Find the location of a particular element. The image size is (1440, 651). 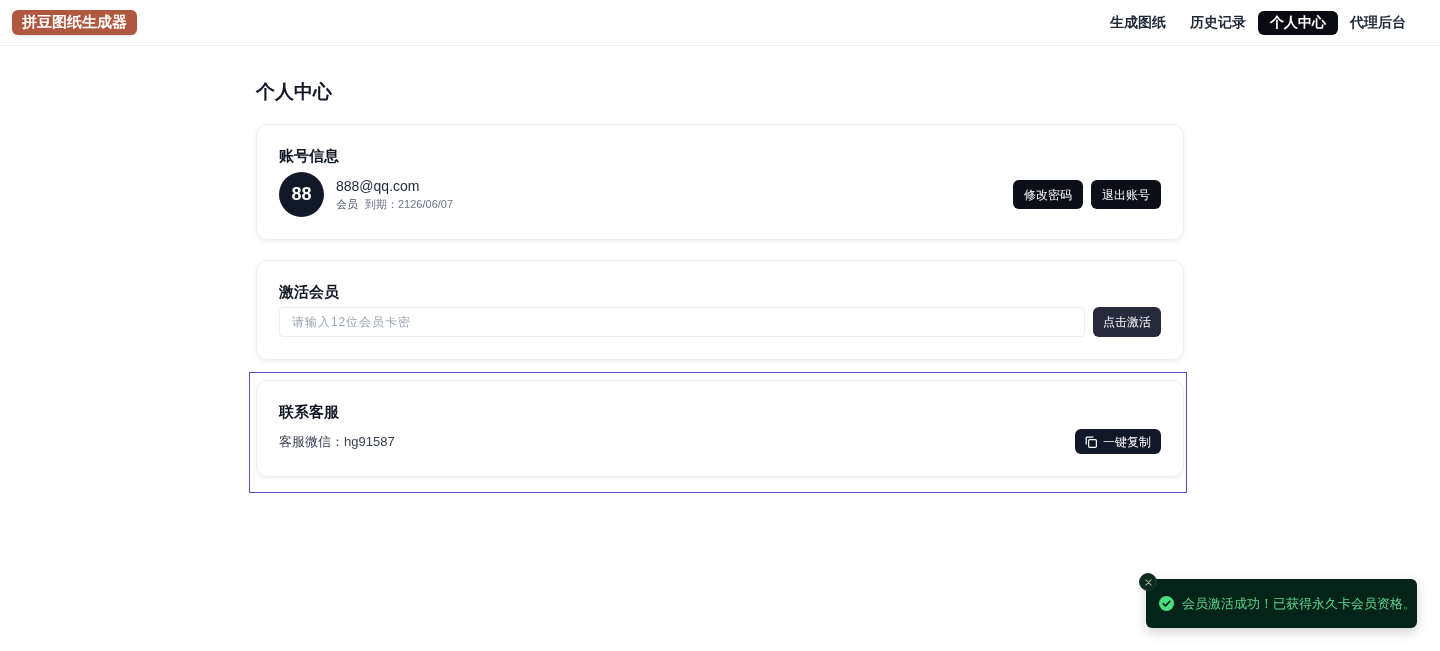

membership-label: 会员 is located at coordinates (347, 204).